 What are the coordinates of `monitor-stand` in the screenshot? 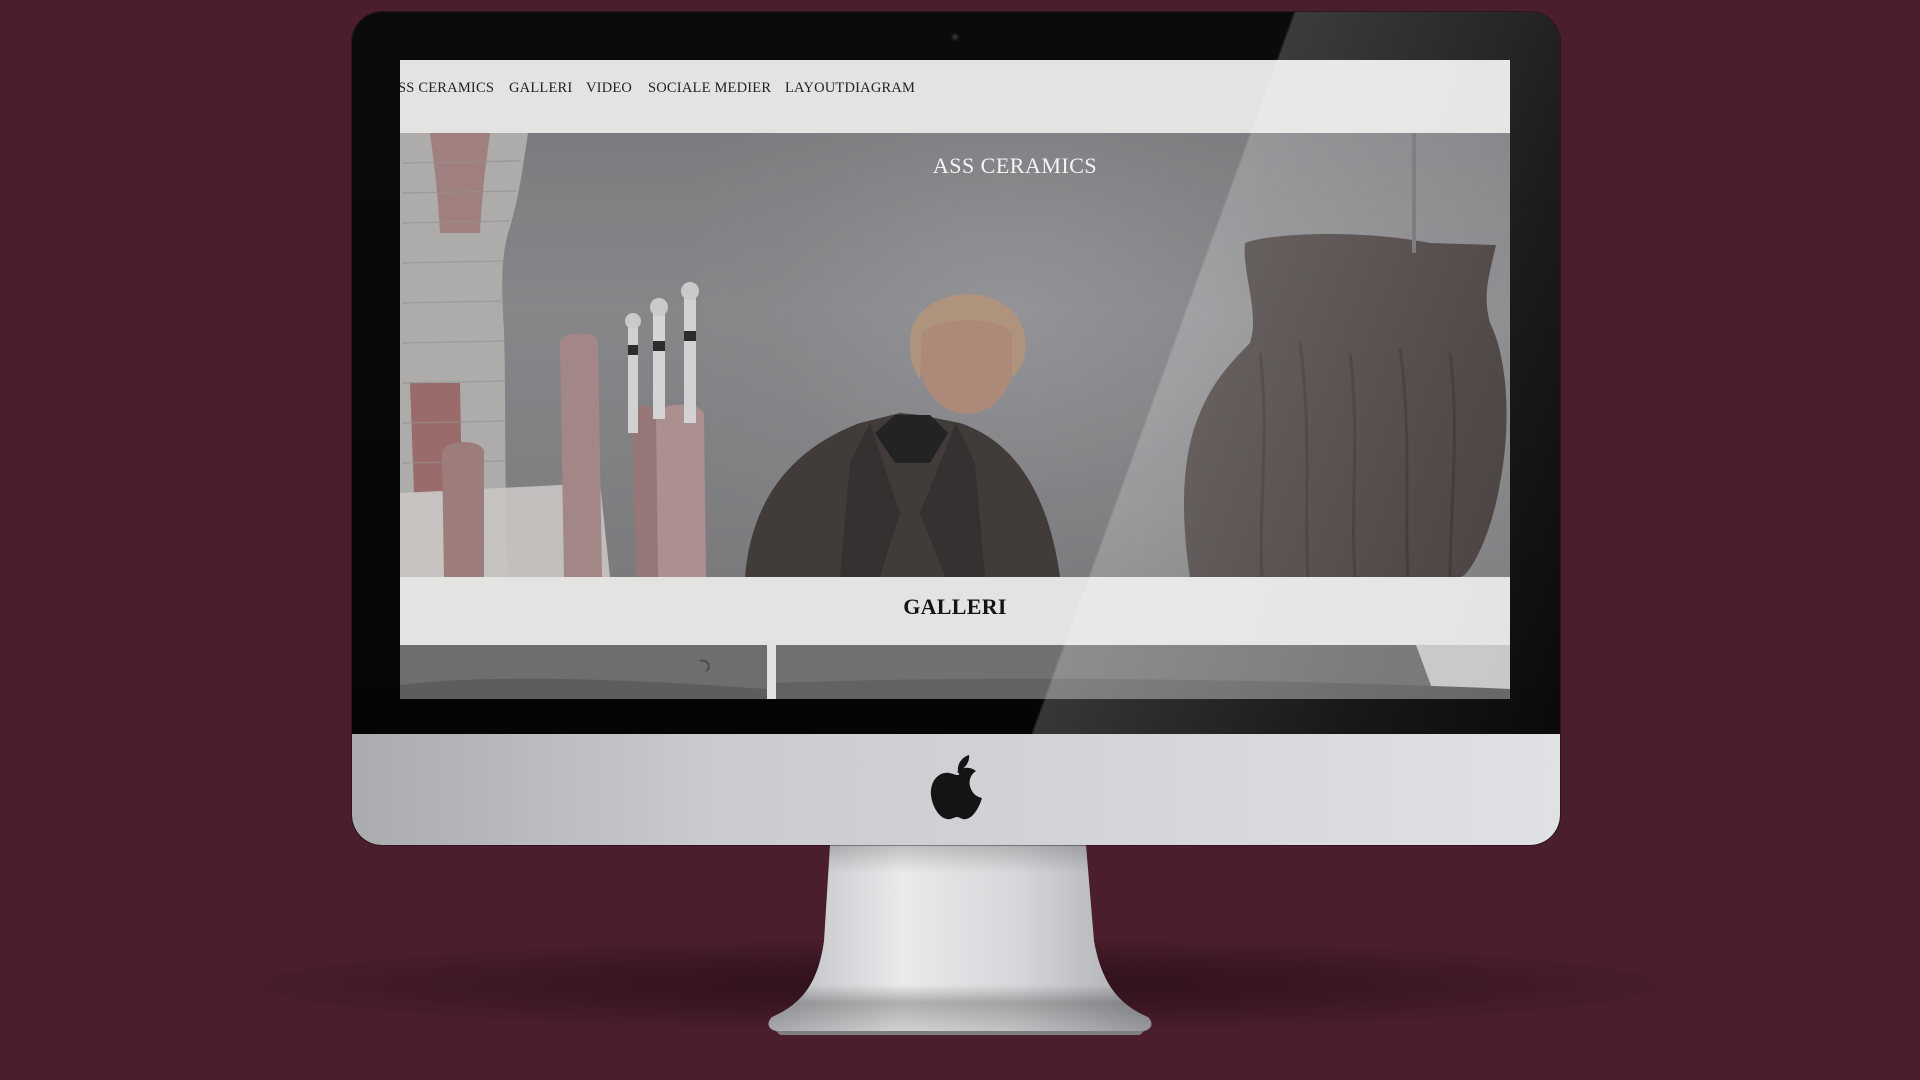 It's located at (960, 940).